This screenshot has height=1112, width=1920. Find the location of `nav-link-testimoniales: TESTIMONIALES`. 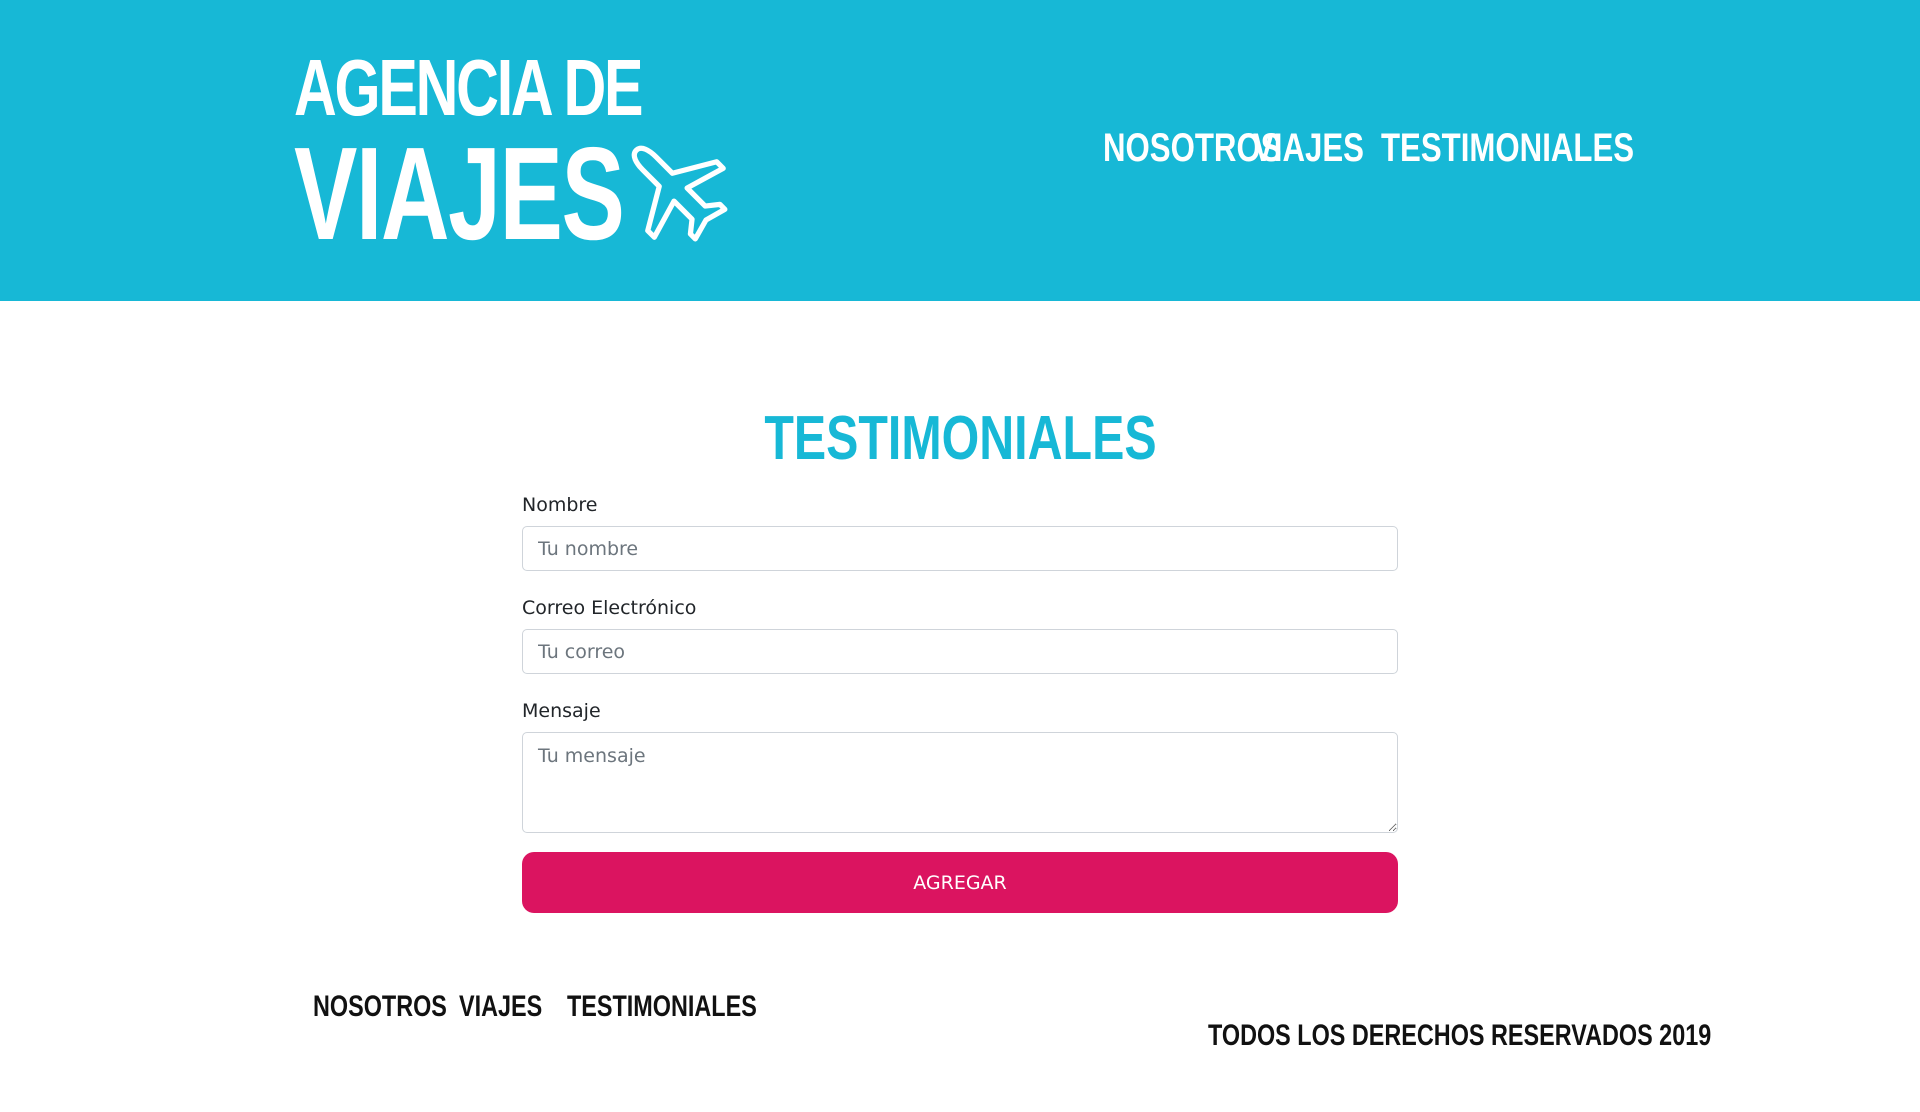

nav-link-testimoniales: TESTIMONIALES is located at coordinates (1507, 148).